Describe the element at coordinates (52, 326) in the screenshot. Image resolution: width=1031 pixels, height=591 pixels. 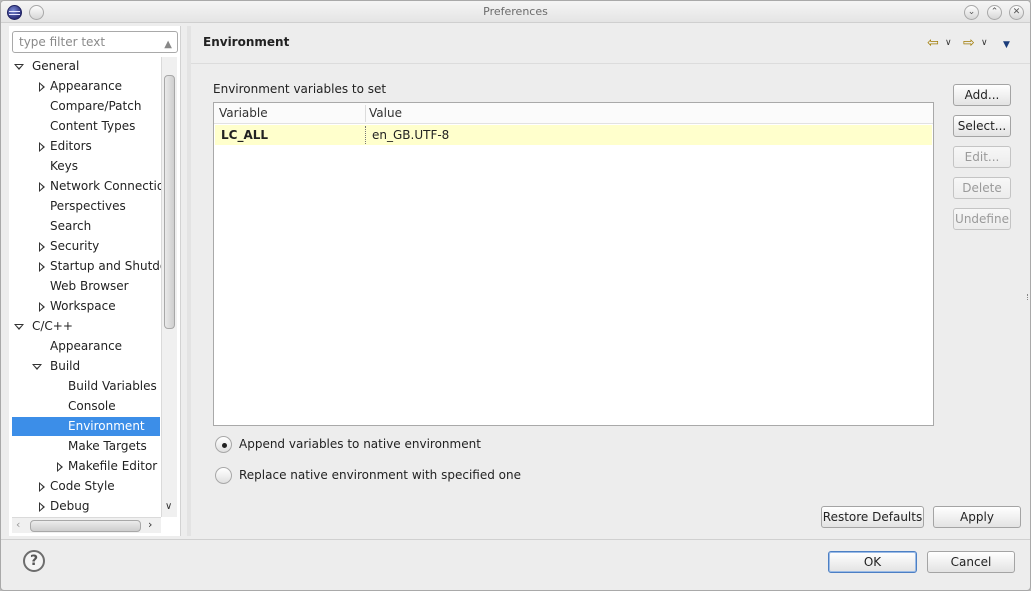
I see `tree-item-label: C/C++` at that location.